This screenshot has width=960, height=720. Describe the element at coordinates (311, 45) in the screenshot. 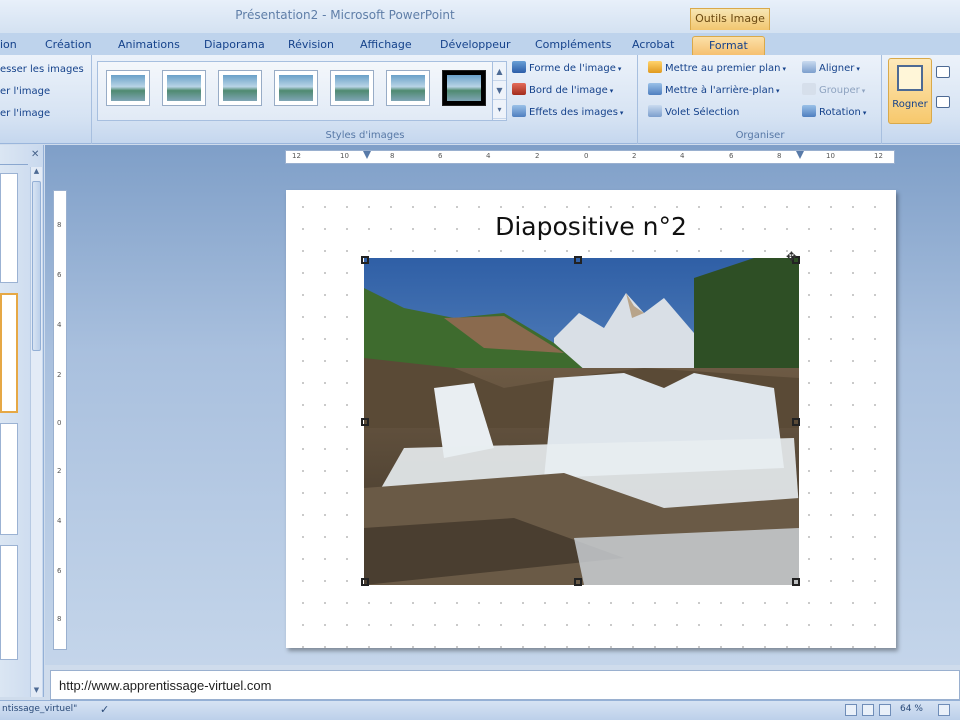

I see `tab-revision: Révision` at that location.